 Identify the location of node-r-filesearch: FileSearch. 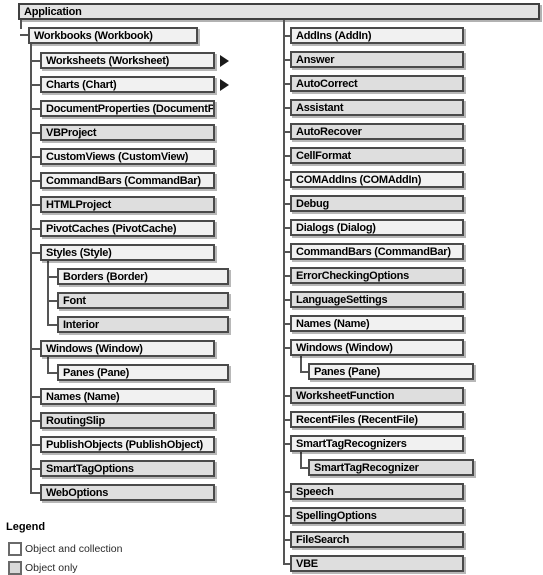
(377, 539).